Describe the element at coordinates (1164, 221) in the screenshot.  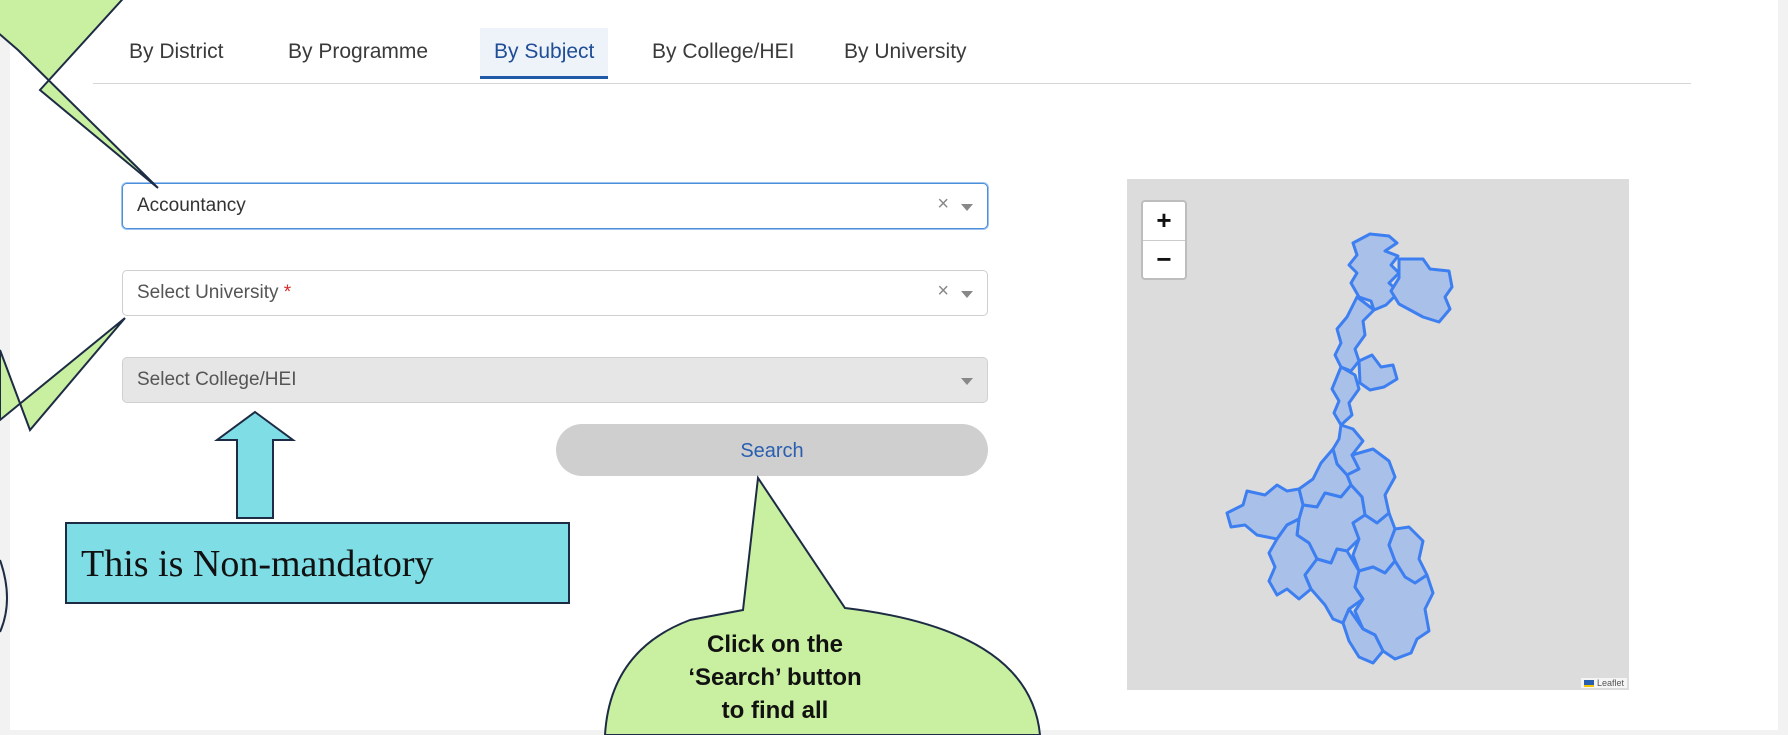
I see `zoom-in-button: +` at that location.